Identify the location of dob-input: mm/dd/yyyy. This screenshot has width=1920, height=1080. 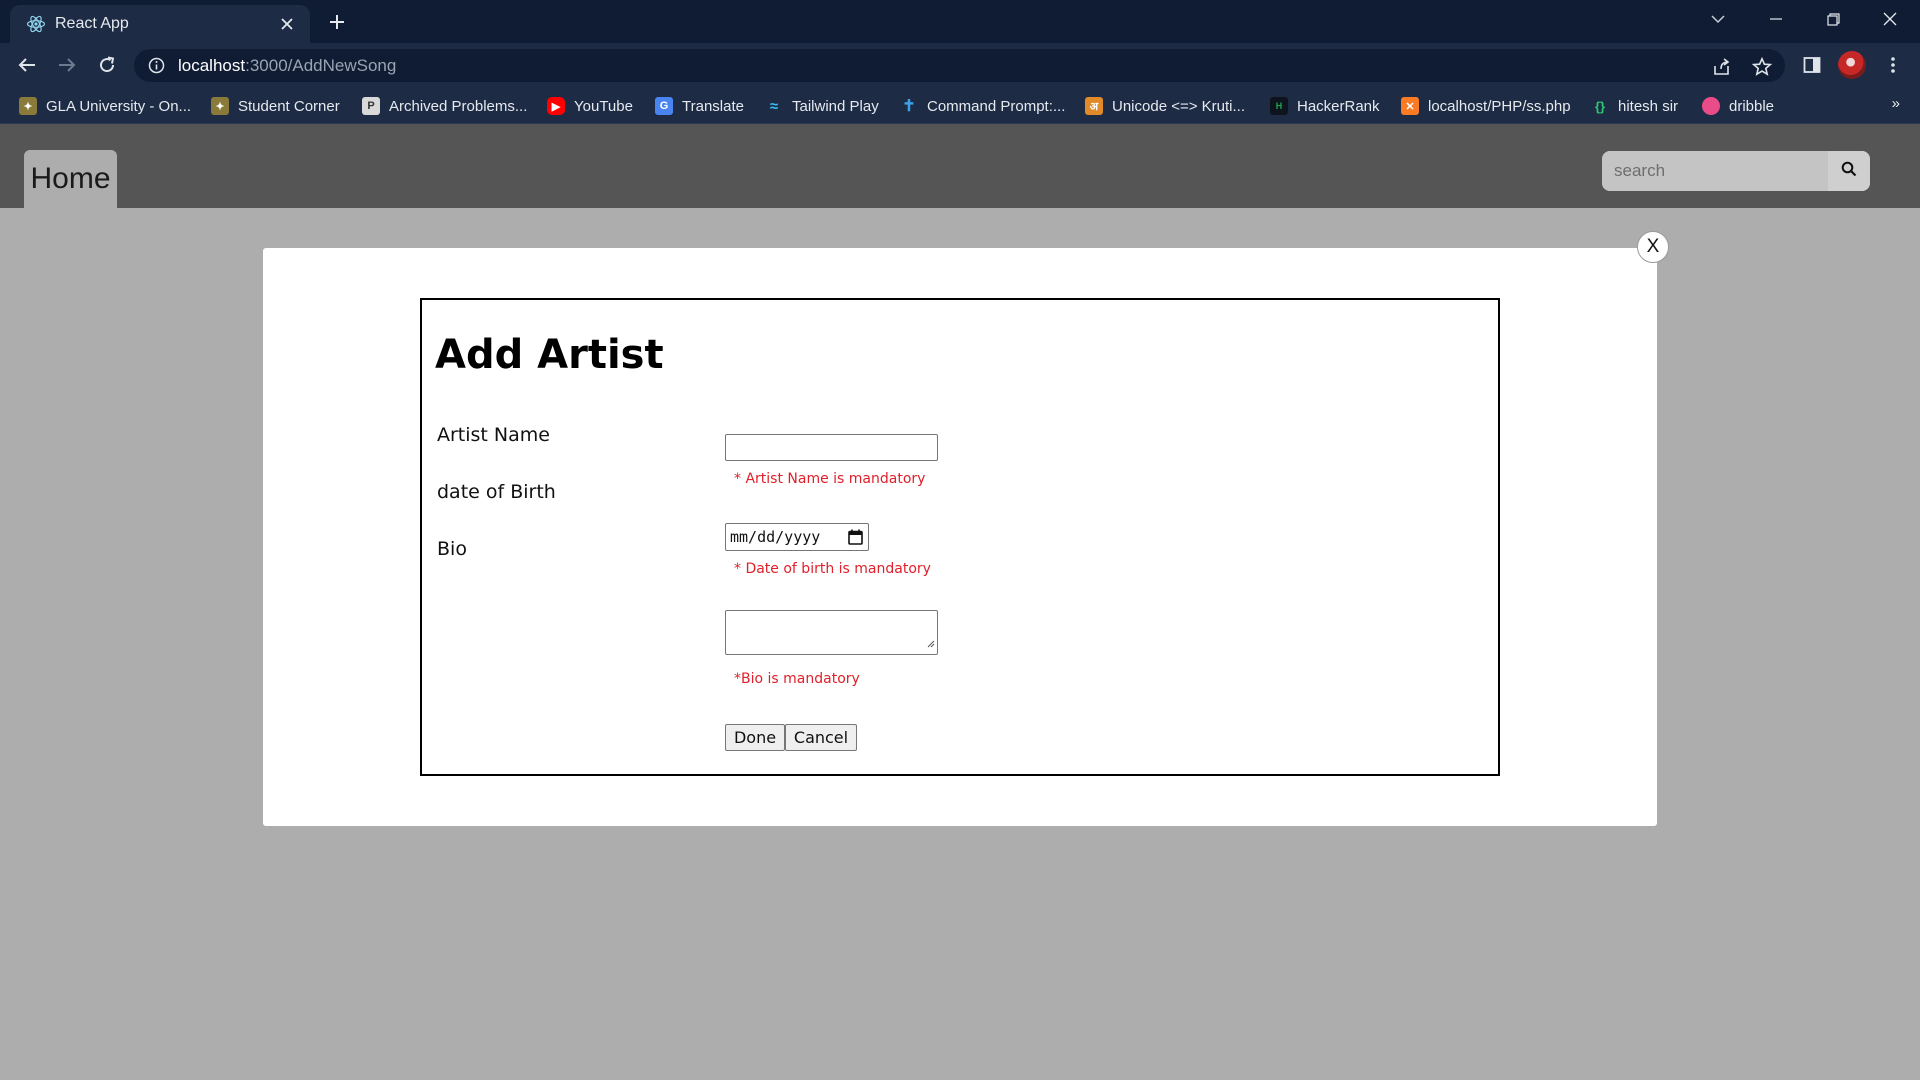
(797, 537).